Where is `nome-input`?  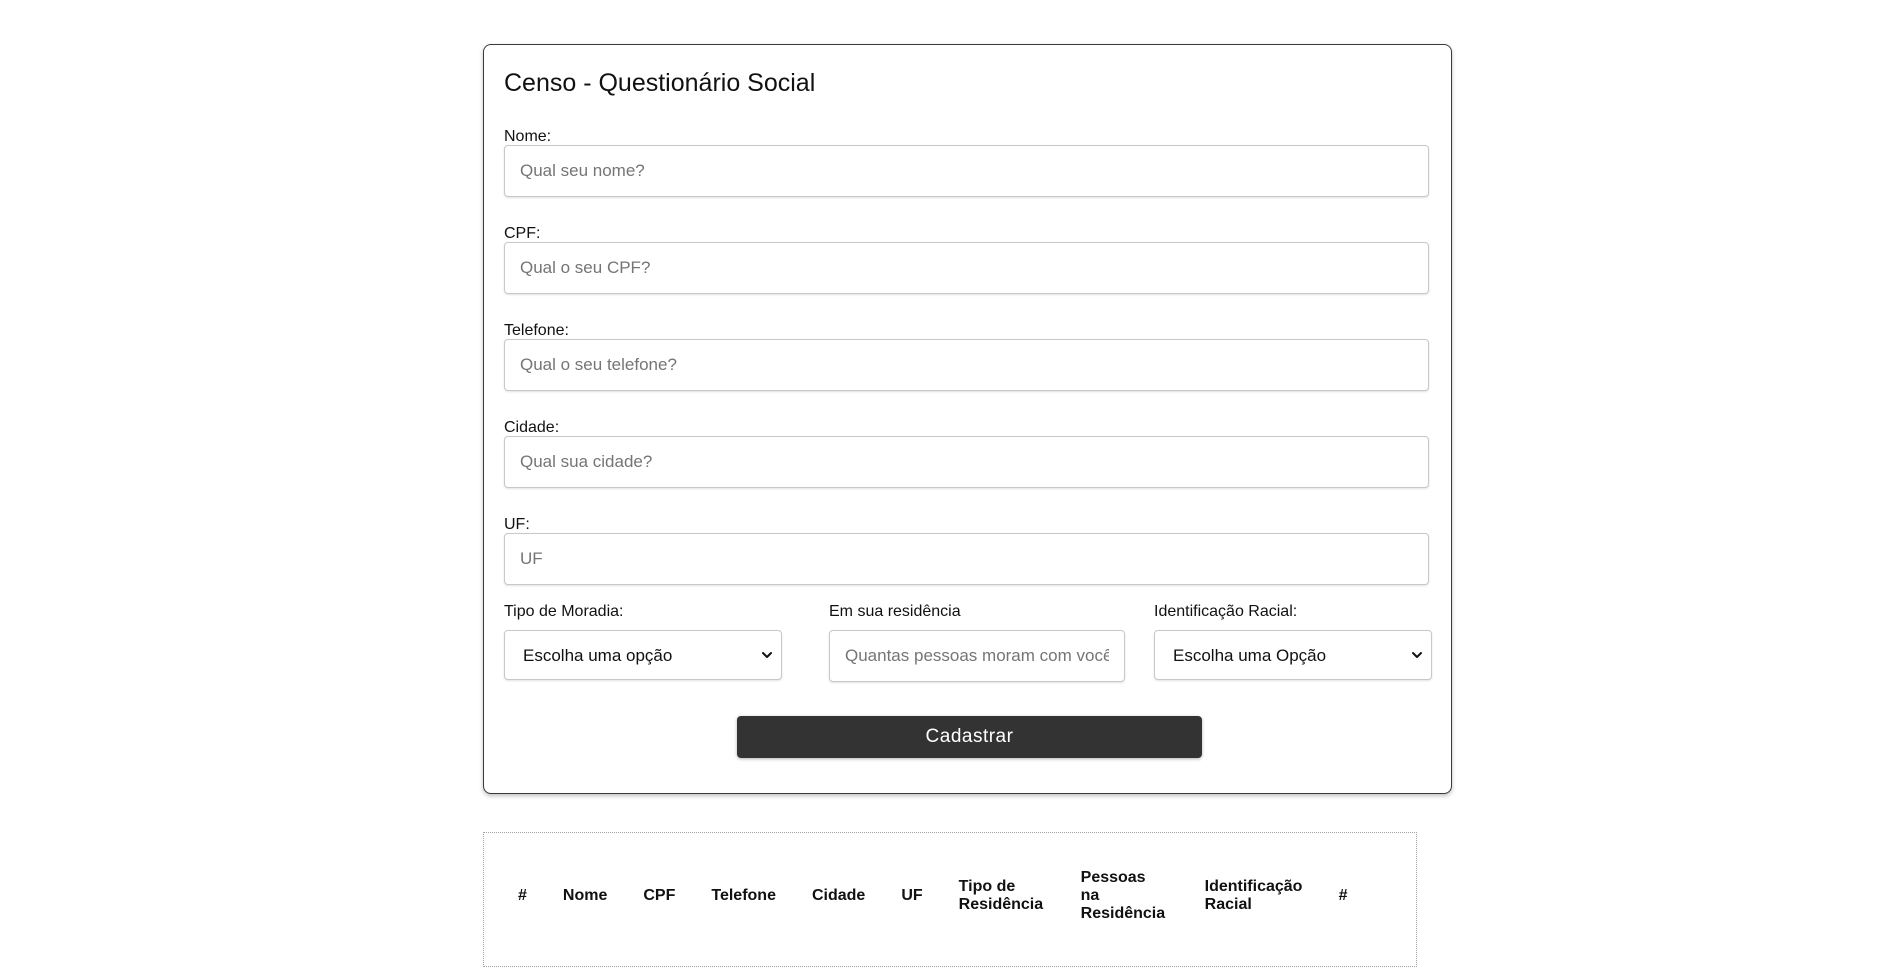
nome-input is located at coordinates (966, 171).